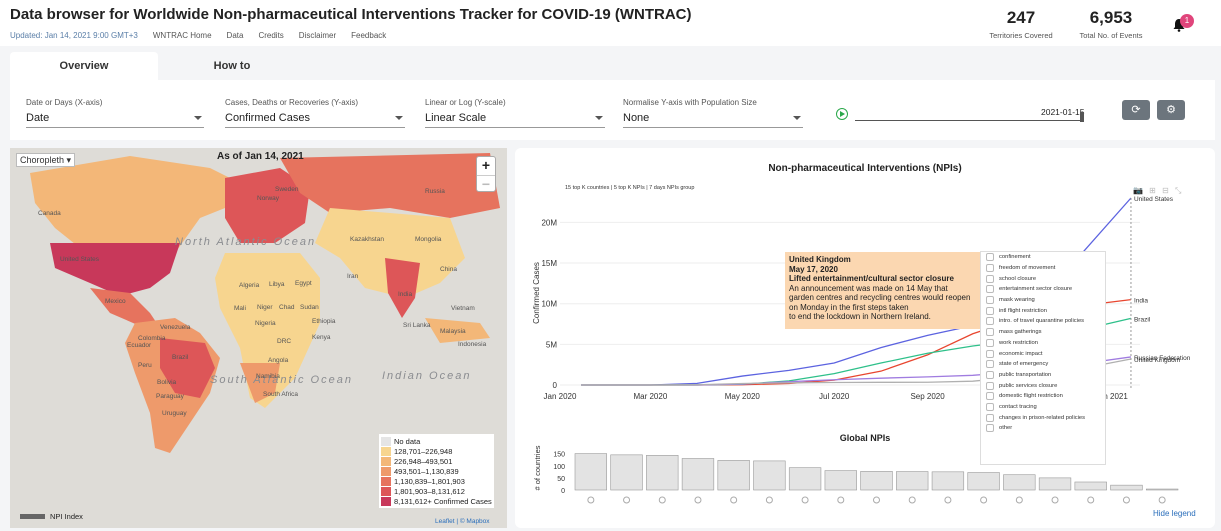 The height and width of the screenshot is (531, 1221). What do you see at coordinates (549, 263) in the screenshot?
I see `y-tick-label: 15M` at bounding box center [549, 263].